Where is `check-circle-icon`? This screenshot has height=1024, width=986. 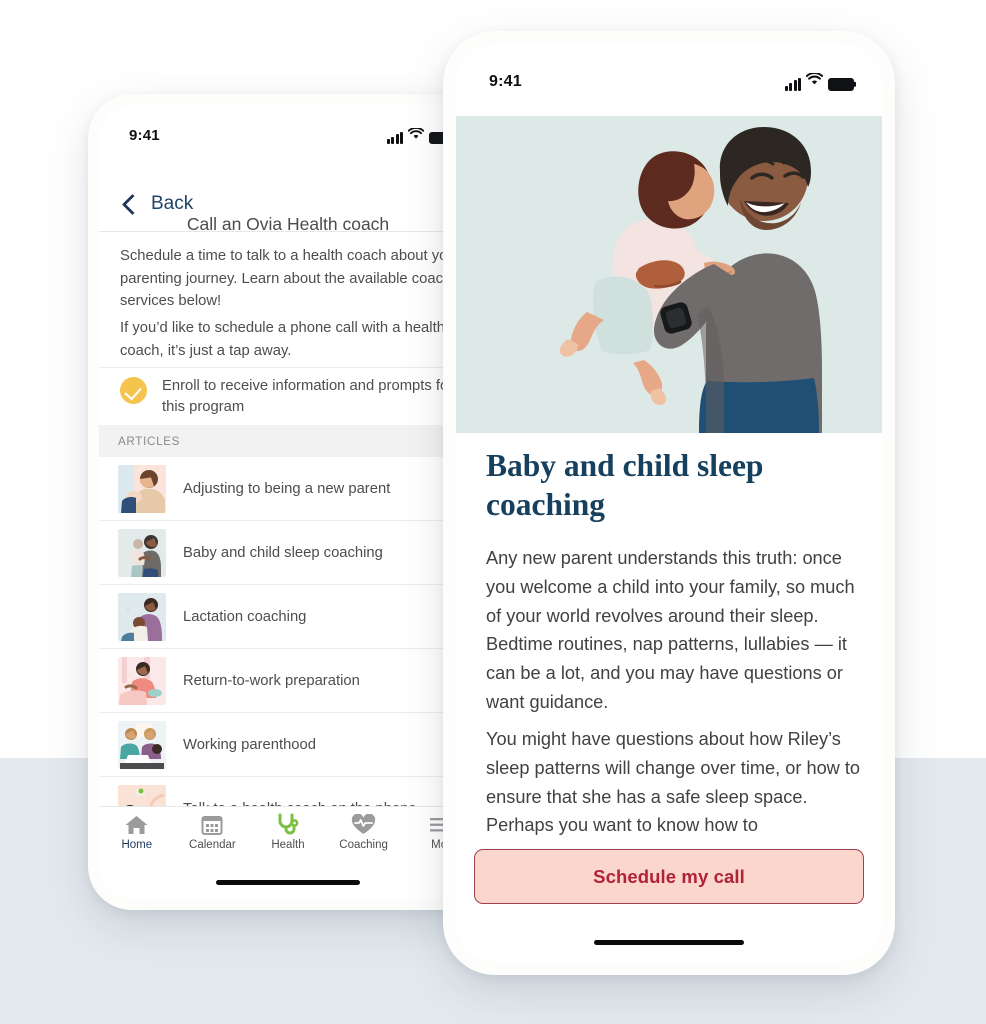 check-circle-icon is located at coordinates (133, 390).